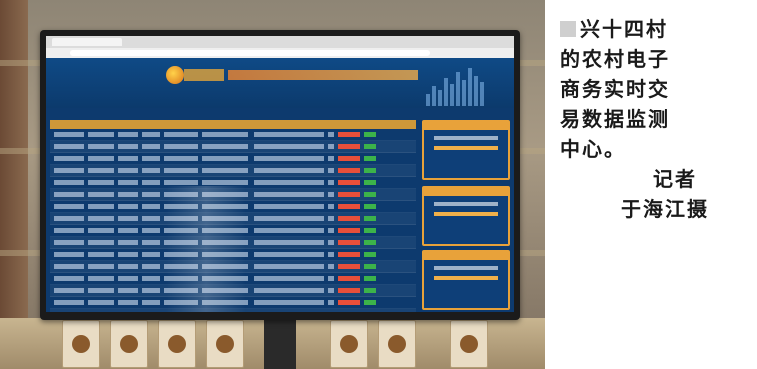 The image size is (757, 369). Describe the element at coordinates (615, 59) in the screenshot. I see `caption-line: 的农村电子` at that location.